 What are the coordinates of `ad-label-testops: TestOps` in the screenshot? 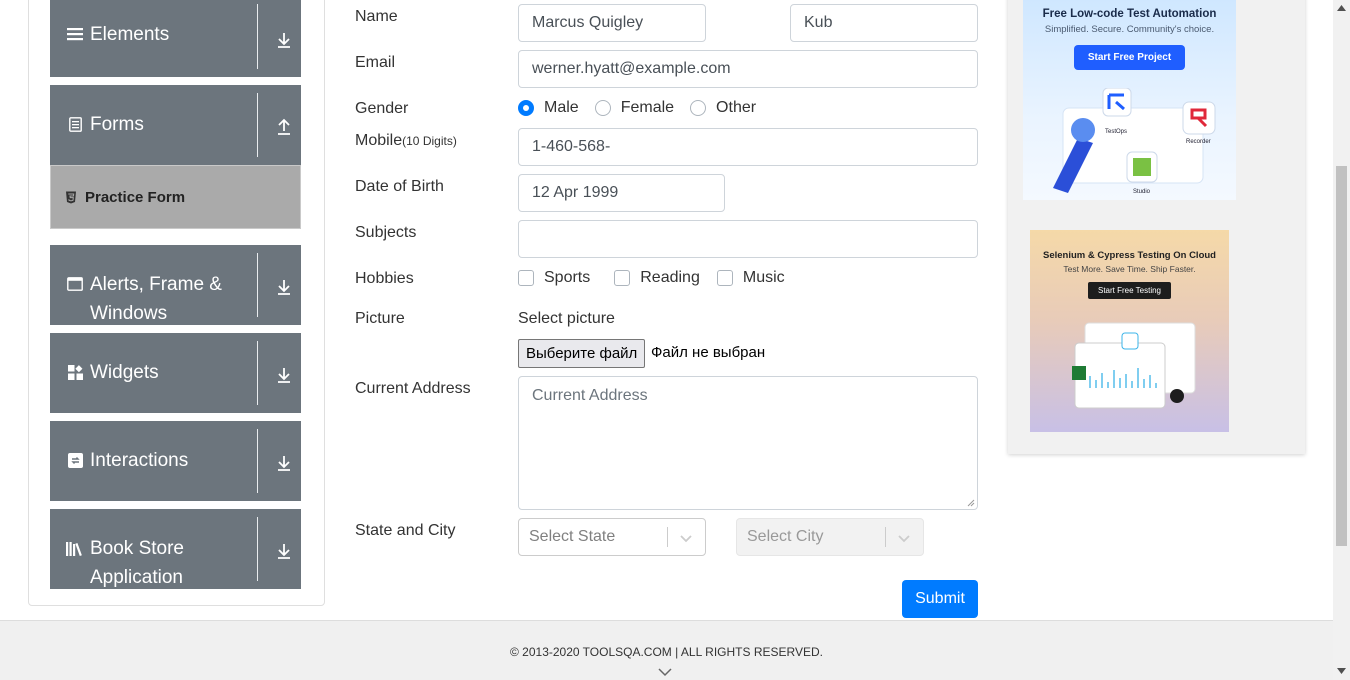 It's located at (1116, 132).